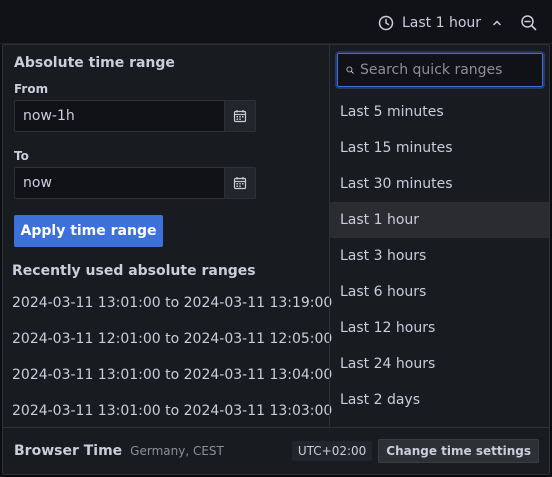 The width and height of the screenshot is (552, 477). I want to click on top-toolbar: Last 1 hour, so click(276, 22).